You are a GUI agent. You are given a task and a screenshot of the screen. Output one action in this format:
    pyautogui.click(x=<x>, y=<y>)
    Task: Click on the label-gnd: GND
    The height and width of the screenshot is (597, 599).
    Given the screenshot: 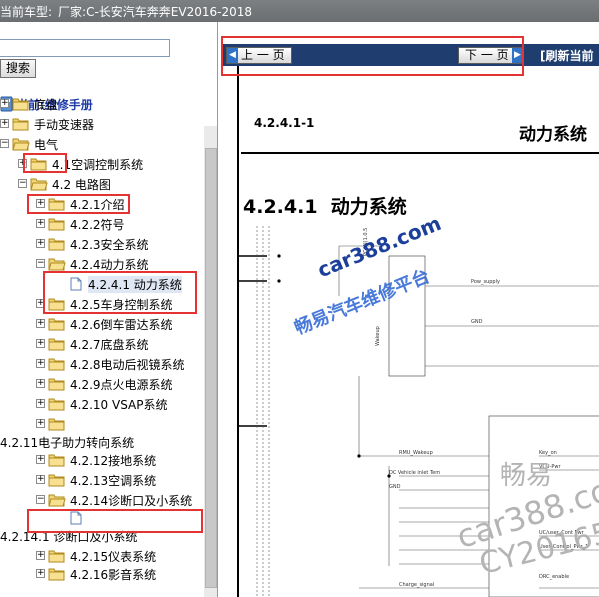 What is the action you would take?
    pyautogui.click(x=477, y=322)
    